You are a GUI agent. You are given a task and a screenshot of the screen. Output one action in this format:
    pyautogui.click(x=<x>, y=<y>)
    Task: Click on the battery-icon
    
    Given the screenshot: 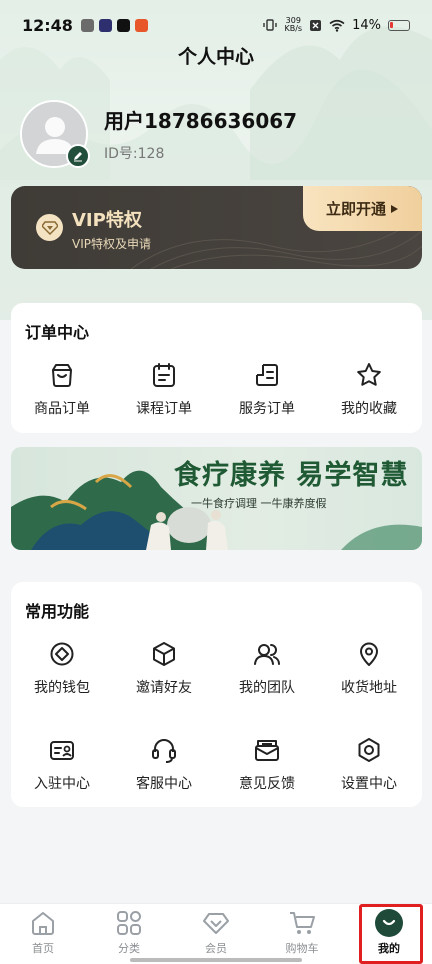 What is the action you would take?
    pyautogui.click(x=399, y=25)
    